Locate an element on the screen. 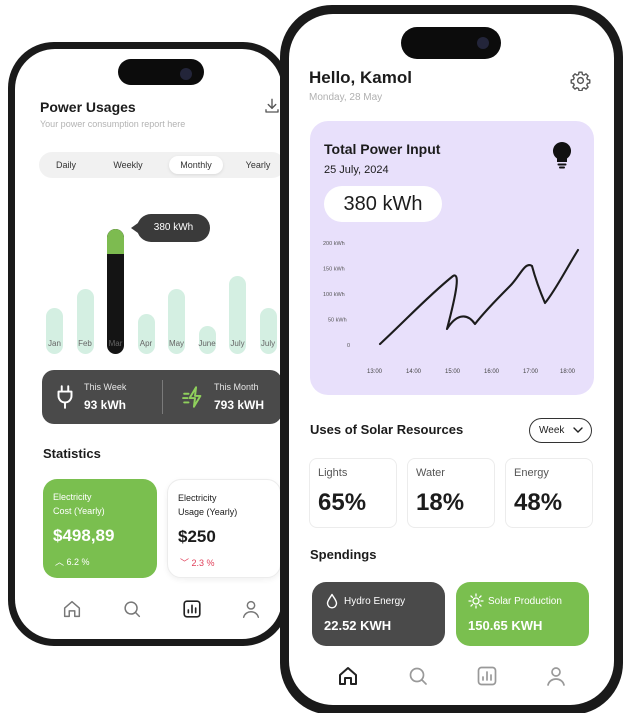  segment-monthly: Monthly is located at coordinates (196, 165).